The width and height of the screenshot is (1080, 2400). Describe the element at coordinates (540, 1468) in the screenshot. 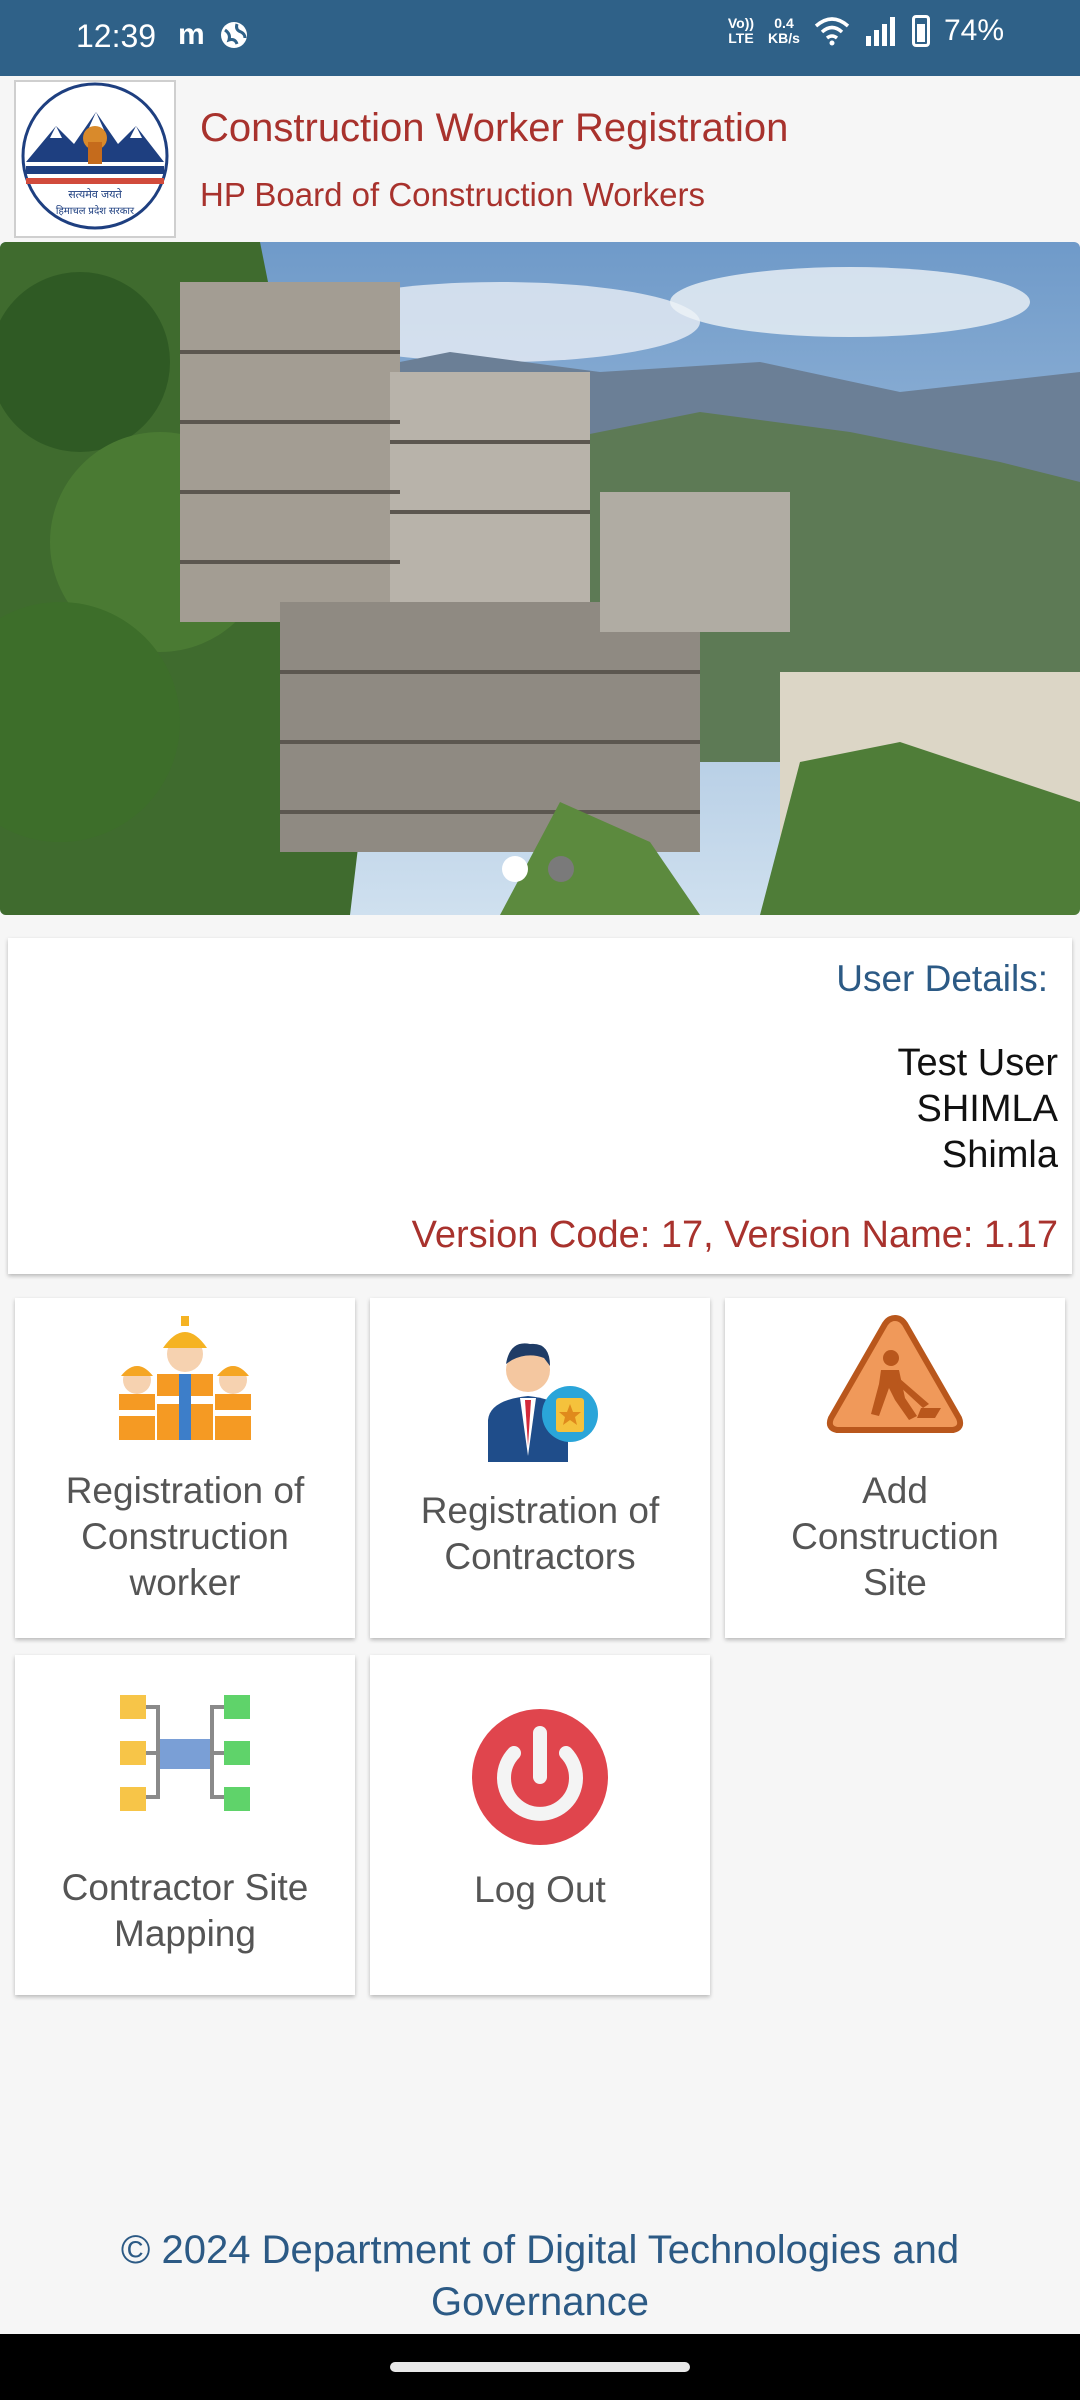

I see `register-contractor-tile: Registration of Contractors` at that location.